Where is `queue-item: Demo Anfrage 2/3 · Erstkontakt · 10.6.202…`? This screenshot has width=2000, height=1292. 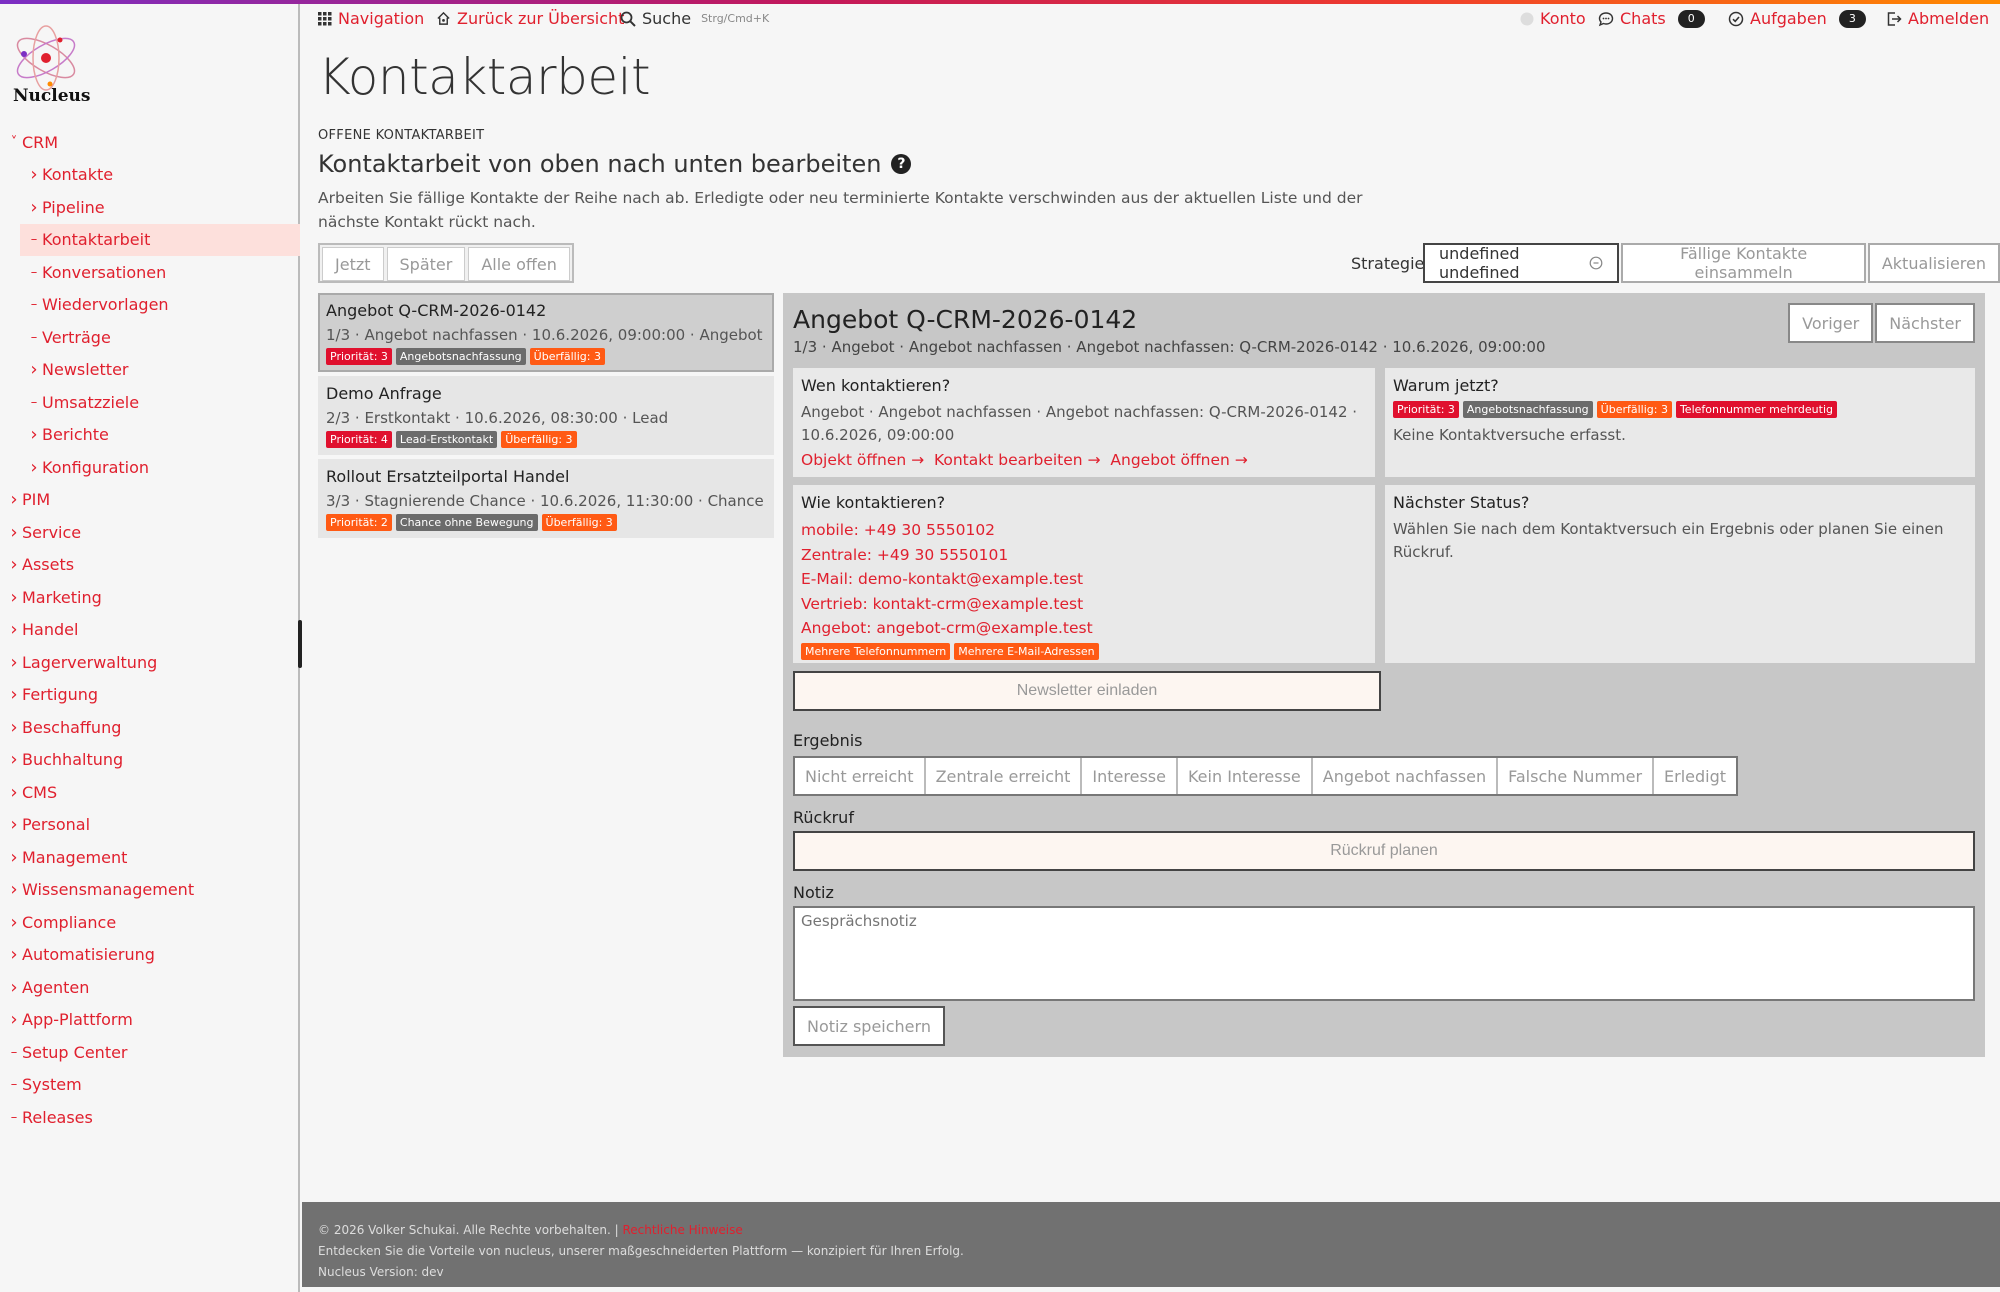 queue-item: Demo Anfrage 2/3 · Erstkontakt · 10.6.202… is located at coordinates (546, 415).